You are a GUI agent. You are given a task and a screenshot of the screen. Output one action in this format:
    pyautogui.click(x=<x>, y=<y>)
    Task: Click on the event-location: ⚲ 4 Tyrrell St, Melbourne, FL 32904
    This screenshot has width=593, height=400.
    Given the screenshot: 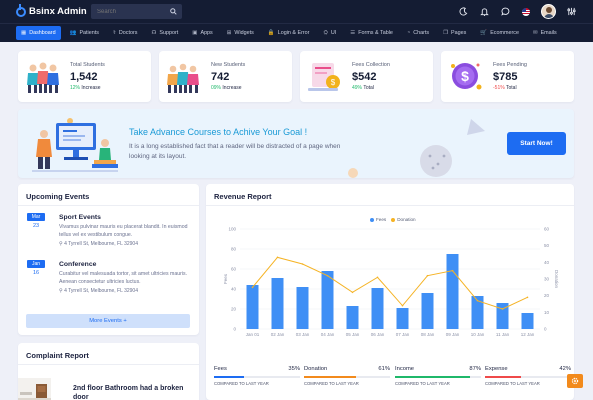 What is the action you would take?
    pyautogui.click(x=98, y=291)
    